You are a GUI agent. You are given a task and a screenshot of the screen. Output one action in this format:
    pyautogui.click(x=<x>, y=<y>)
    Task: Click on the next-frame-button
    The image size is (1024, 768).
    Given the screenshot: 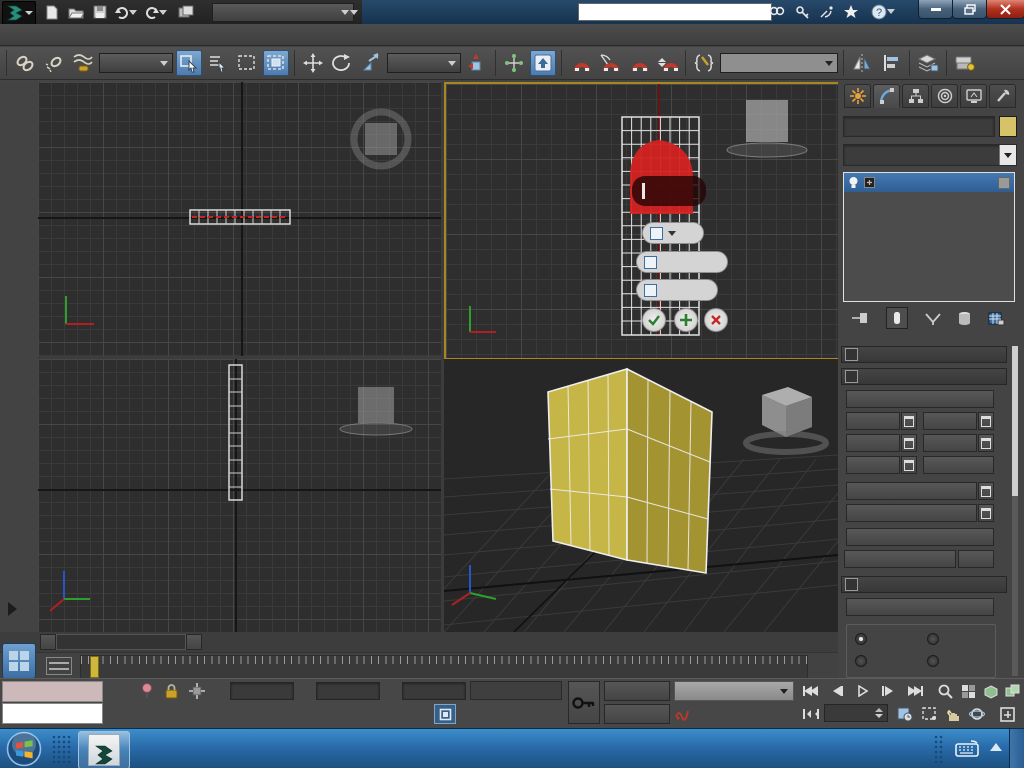 What is the action you would take?
    pyautogui.click(x=194, y=642)
    